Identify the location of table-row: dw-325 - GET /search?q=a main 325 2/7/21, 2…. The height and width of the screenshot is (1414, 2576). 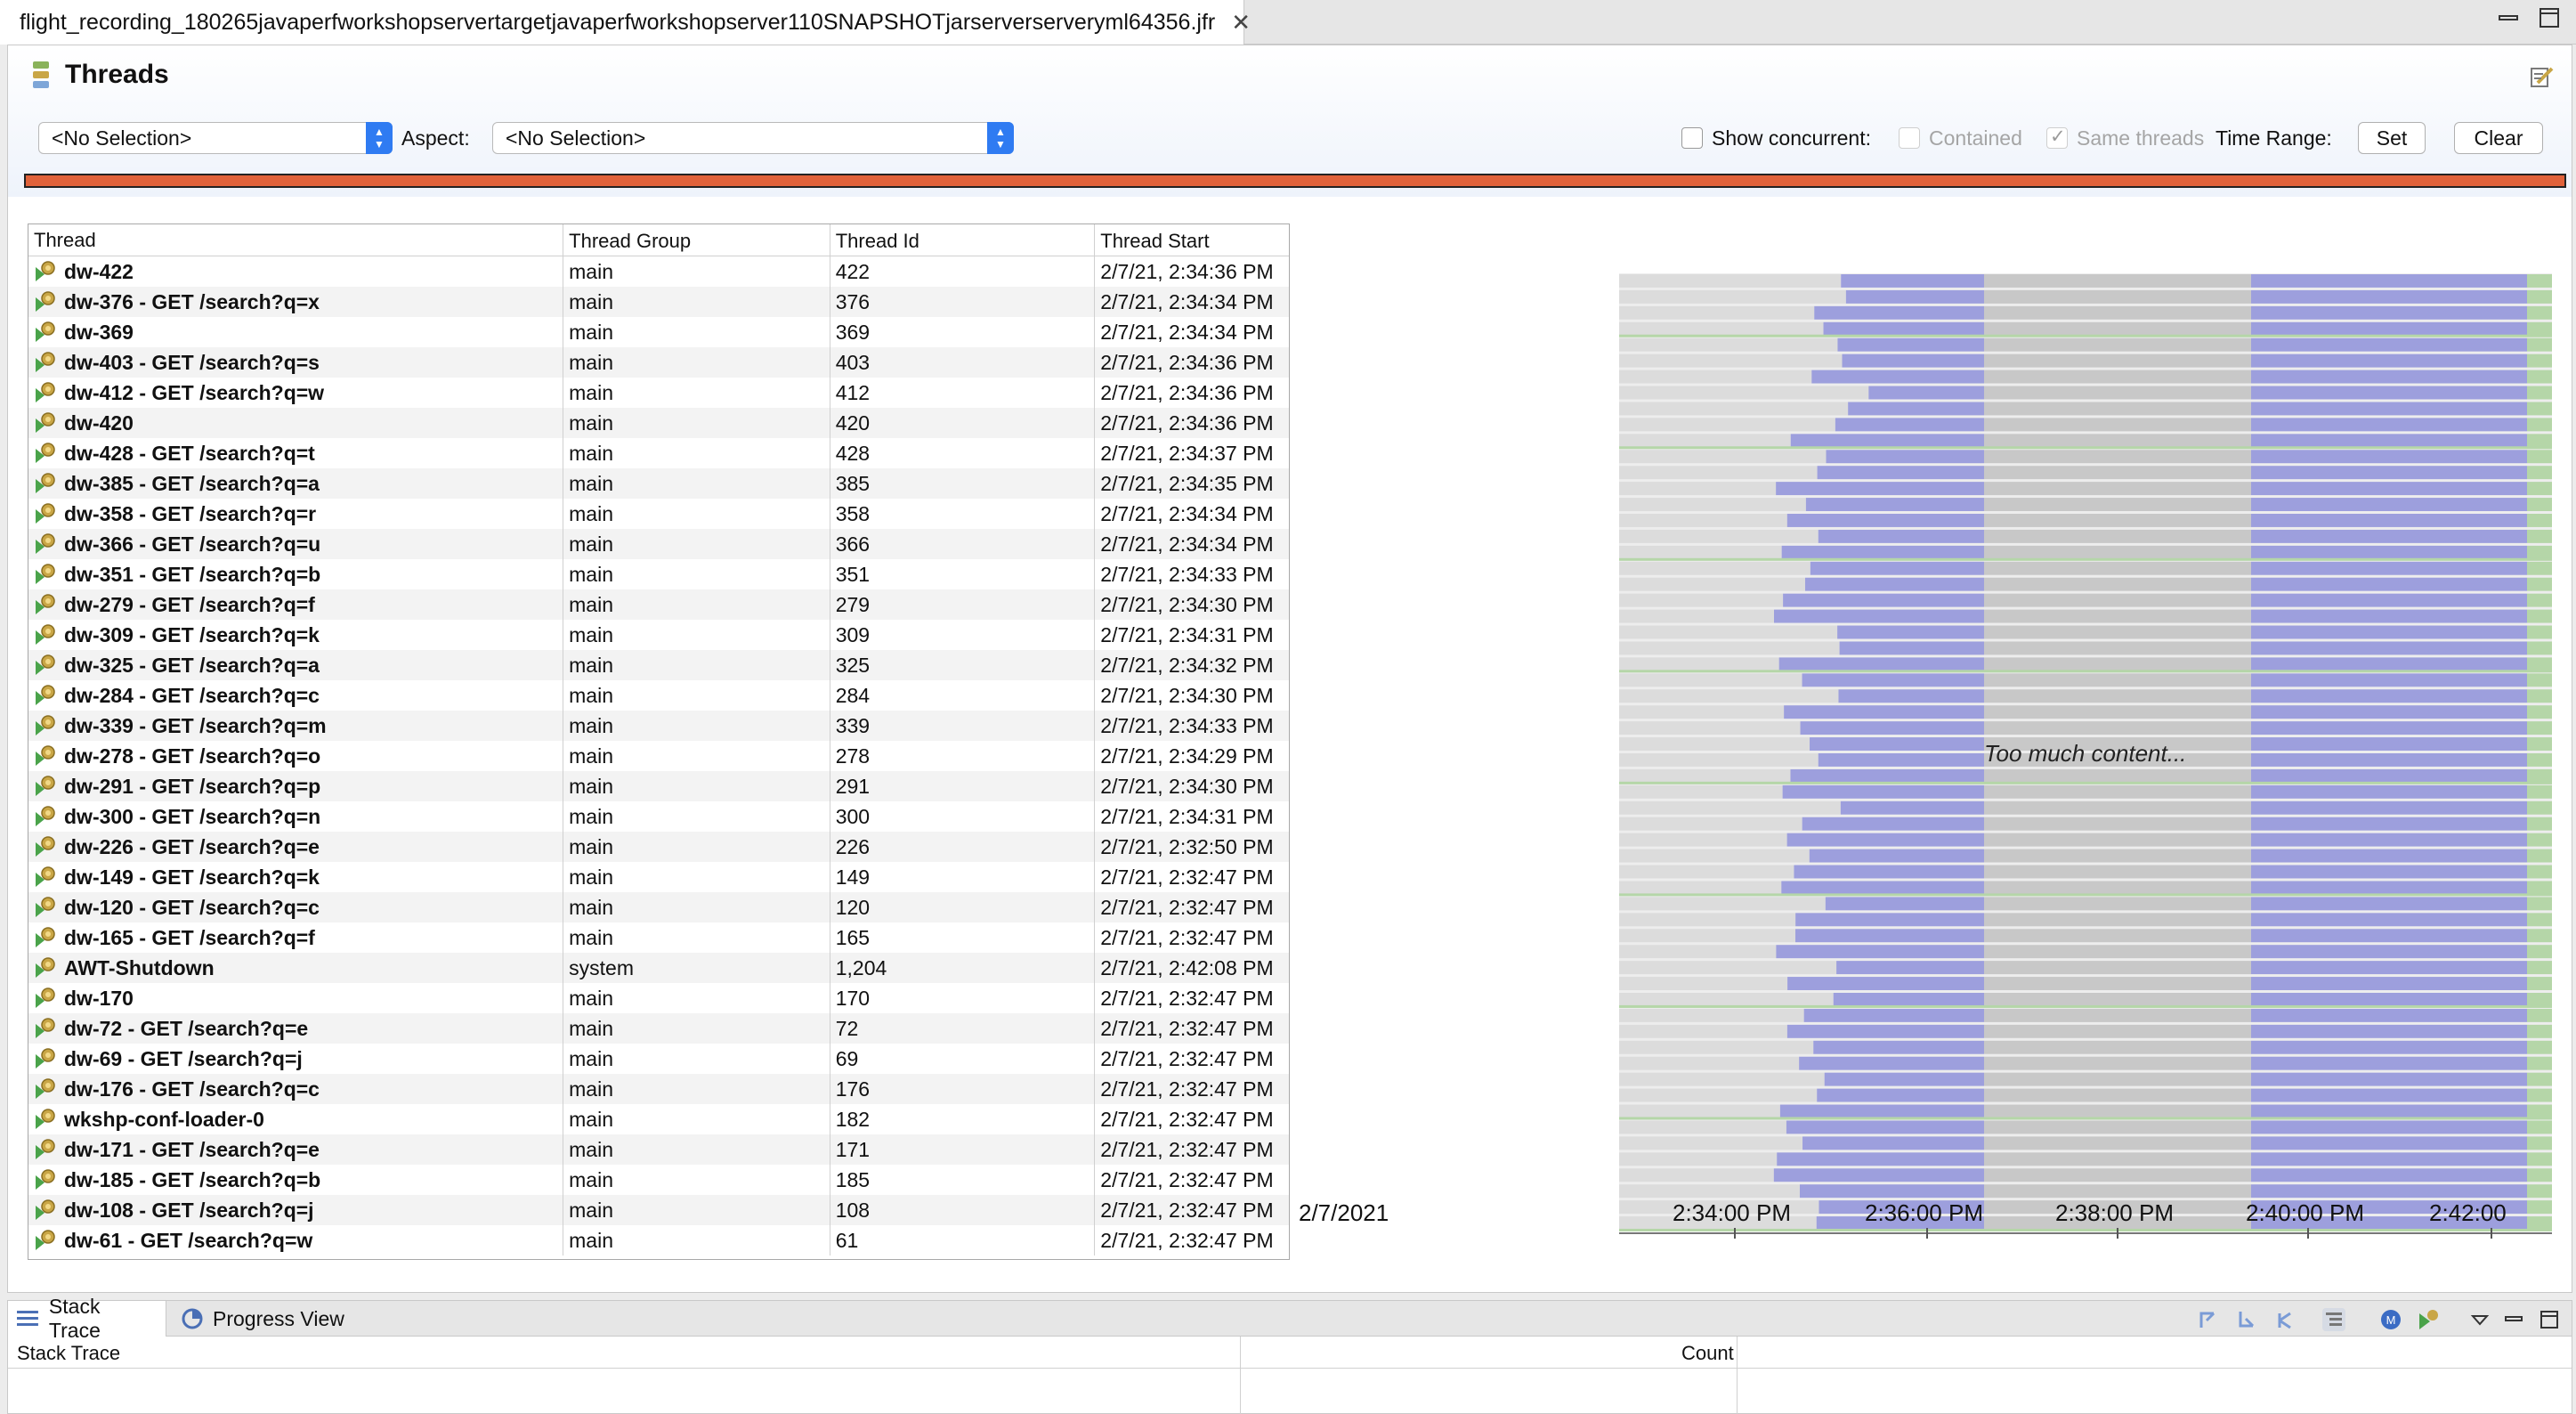
(658, 665).